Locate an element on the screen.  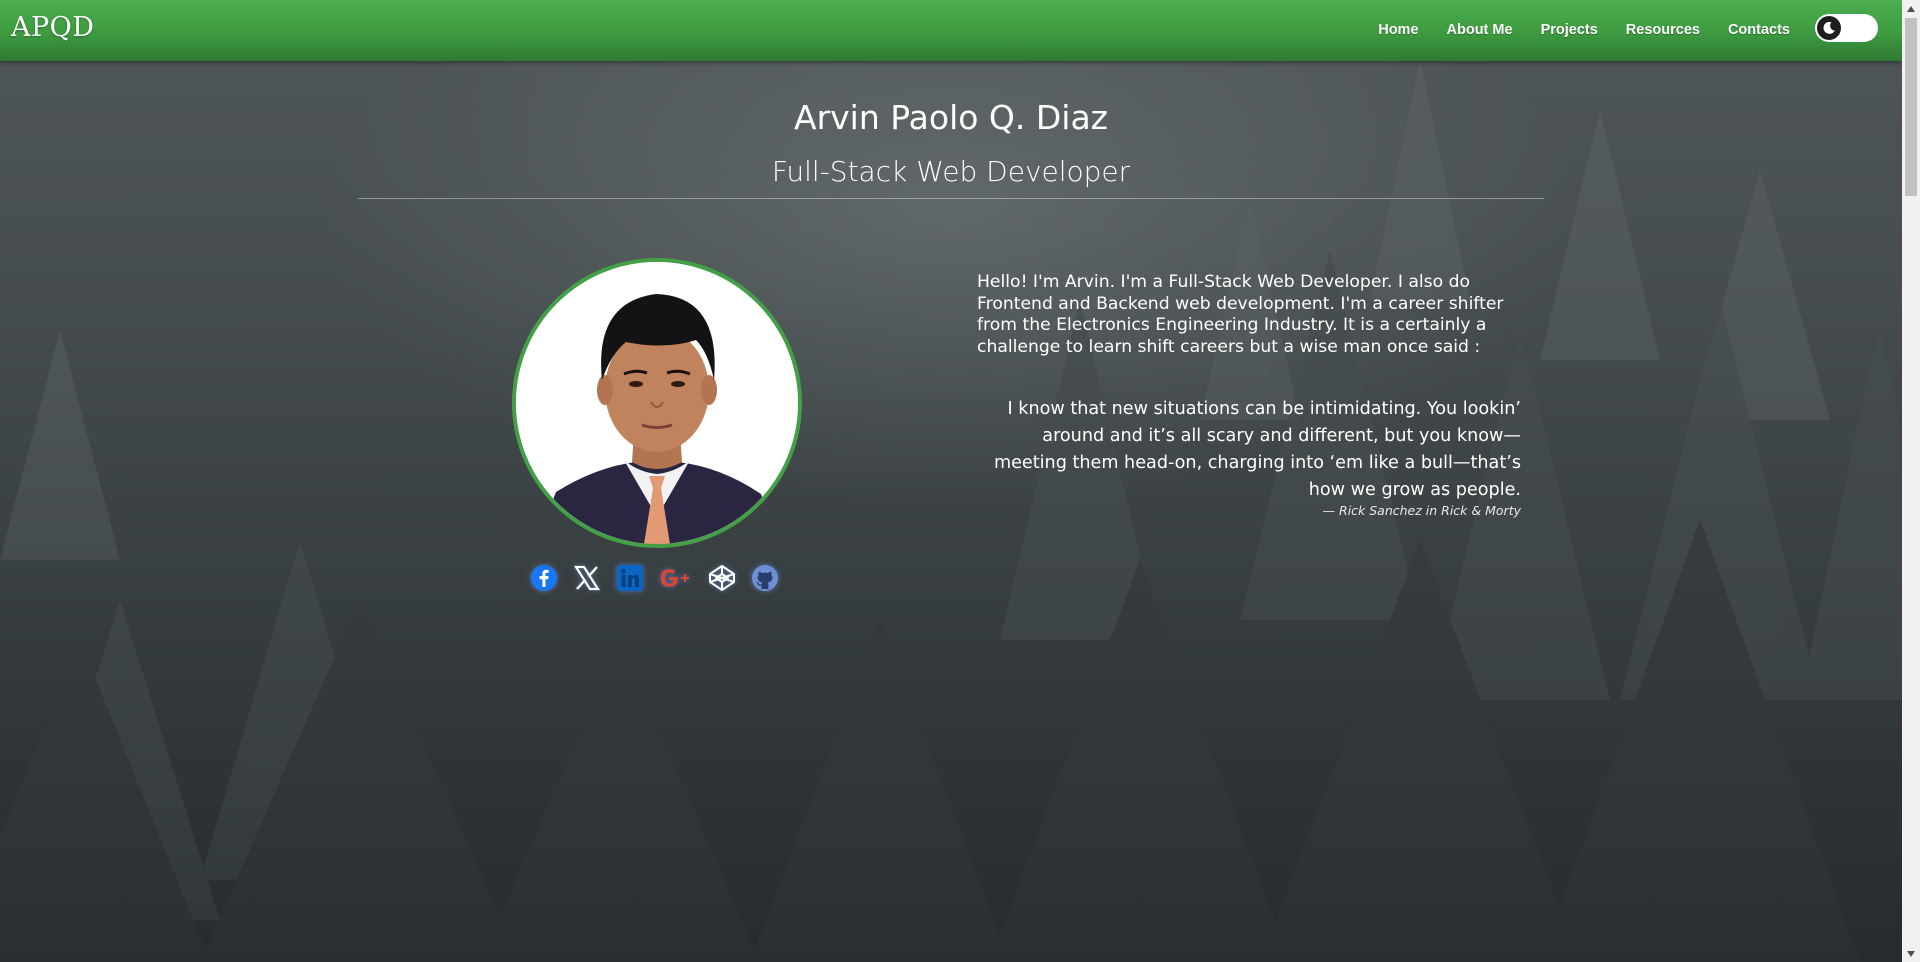
x-icon is located at coordinates (587, 578).